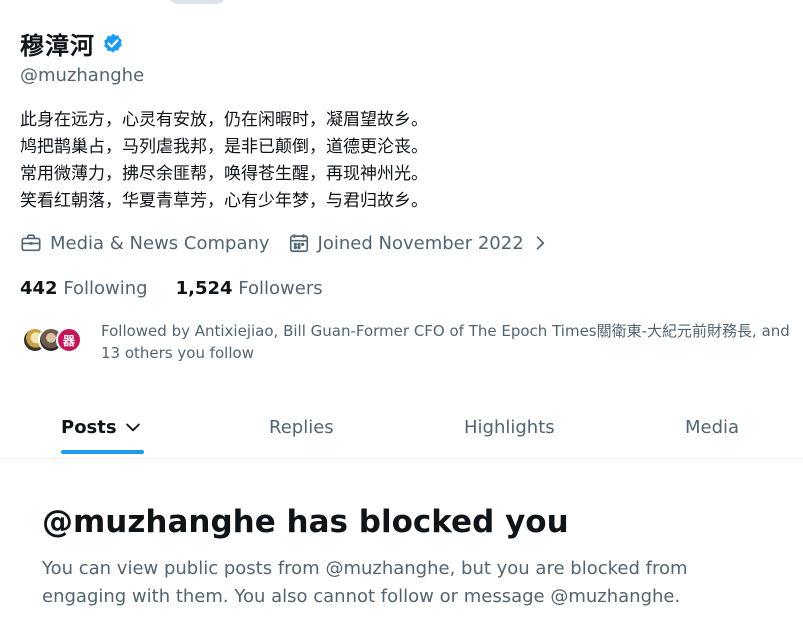 The width and height of the screenshot is (803, 634). I want to click on tab-label: Highlights, so click(509, 427).